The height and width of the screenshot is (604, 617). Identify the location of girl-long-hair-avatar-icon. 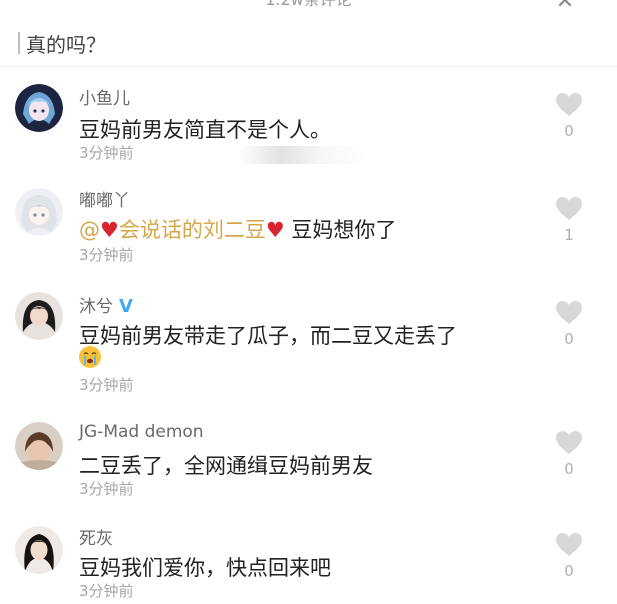
(39, 550).